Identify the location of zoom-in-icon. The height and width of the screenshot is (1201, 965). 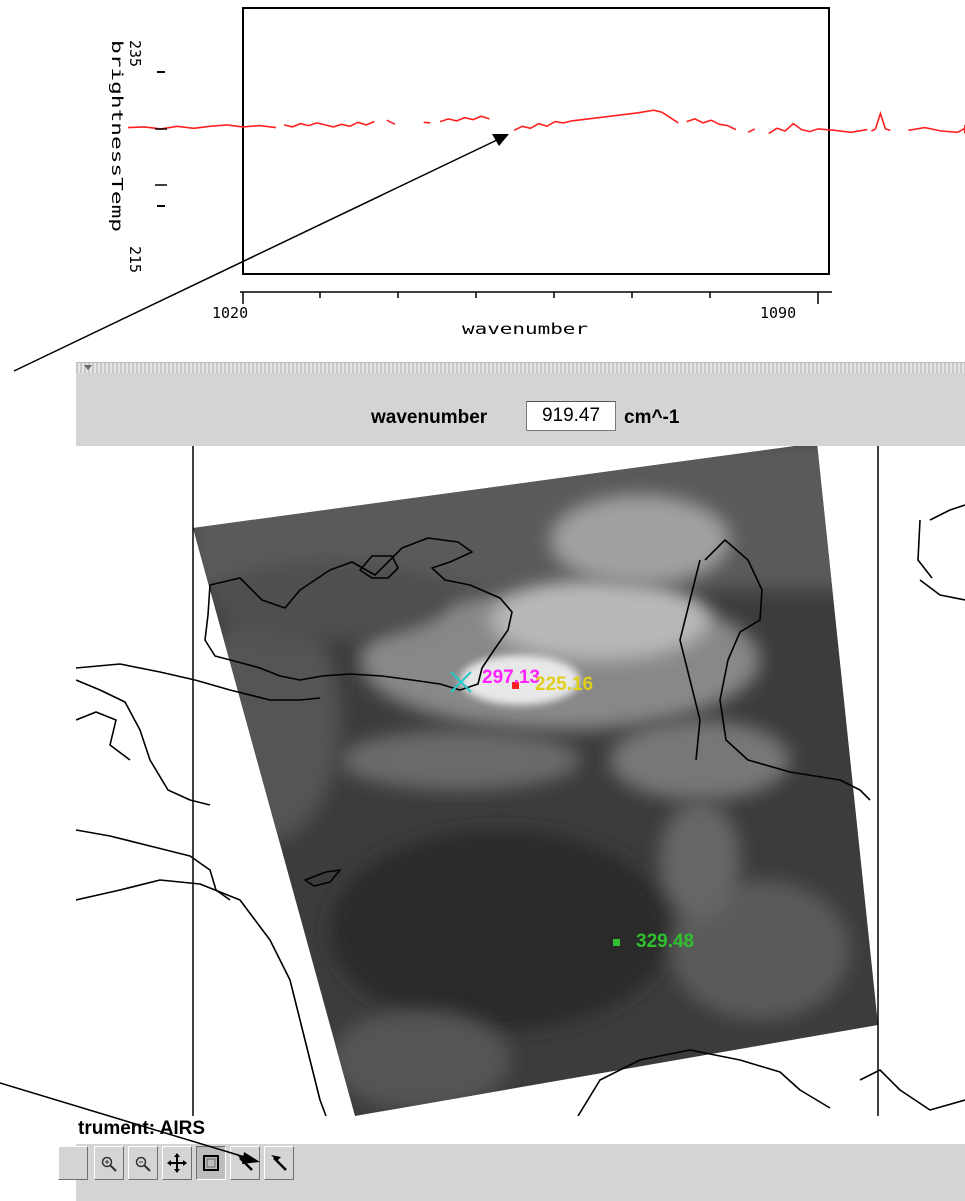
(109, 1164).